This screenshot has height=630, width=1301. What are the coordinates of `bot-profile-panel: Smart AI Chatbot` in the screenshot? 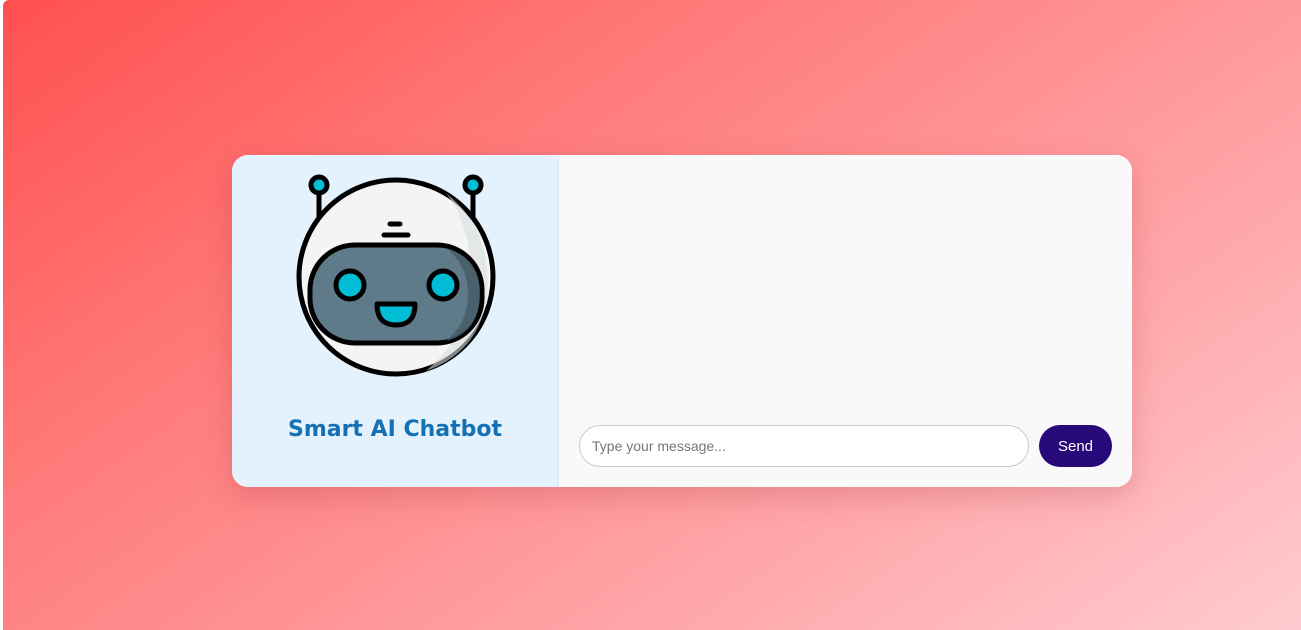 It's located at (395, 321).